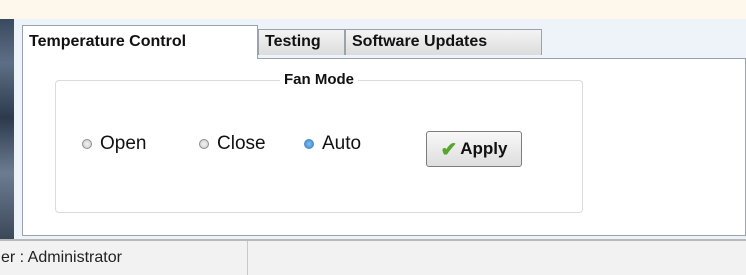  I want to click on radio-auto-label: Auto, so click(342, 143).